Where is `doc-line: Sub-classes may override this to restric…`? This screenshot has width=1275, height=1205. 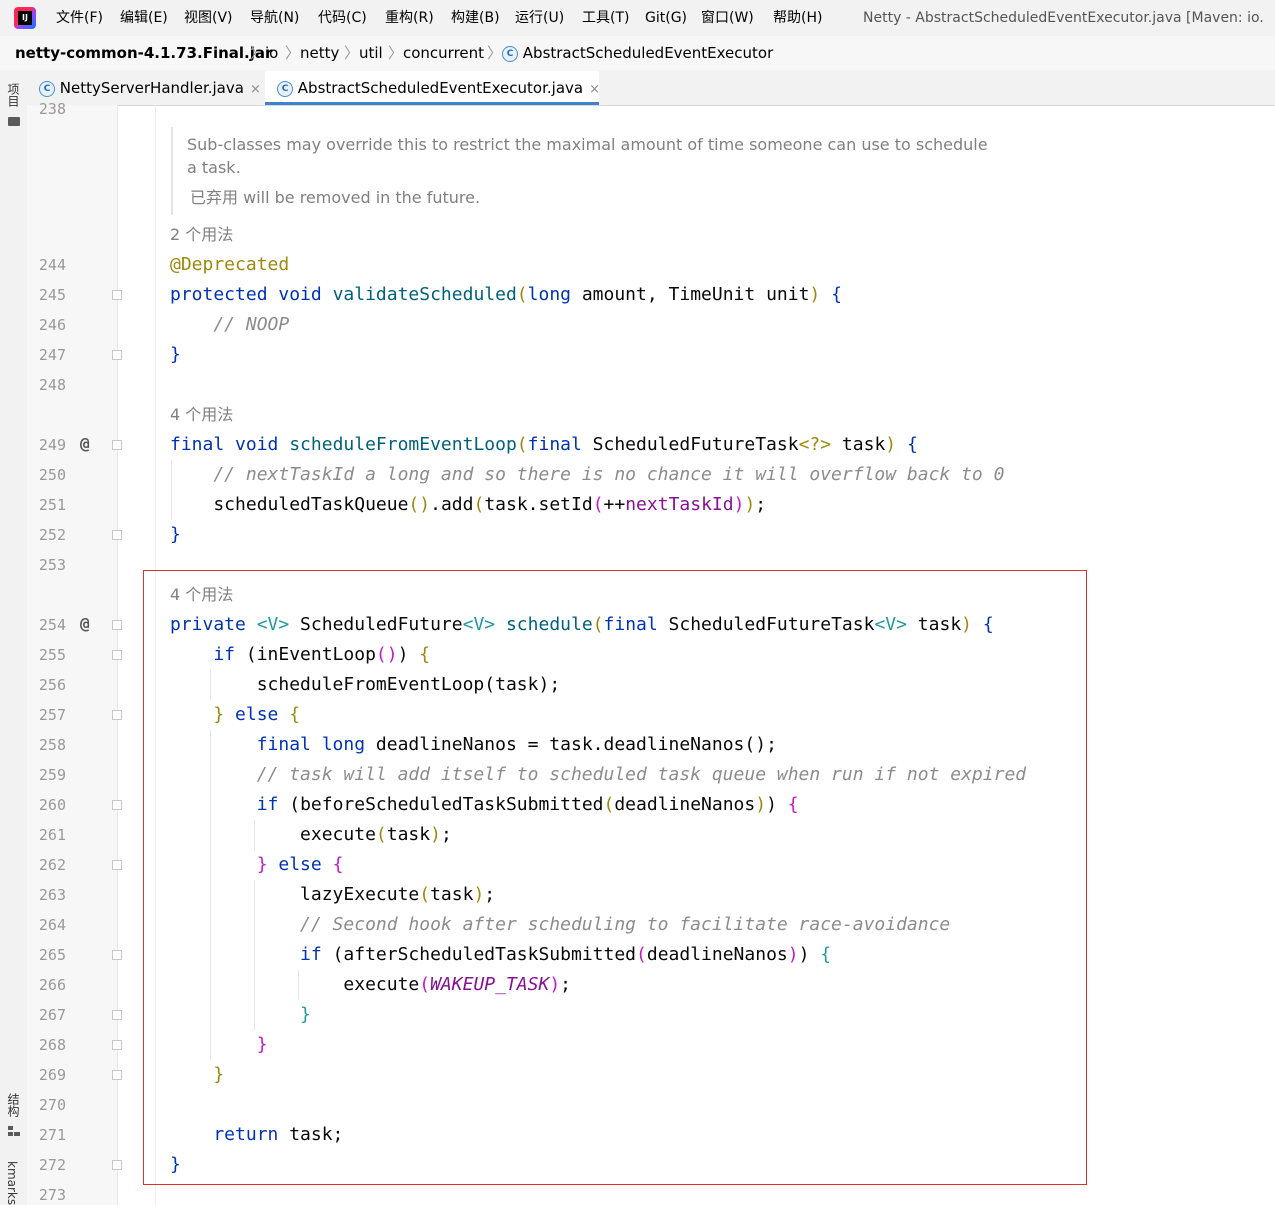
doc-line: Sub-classes may override this to restric… is located at coordinates (587, 144).